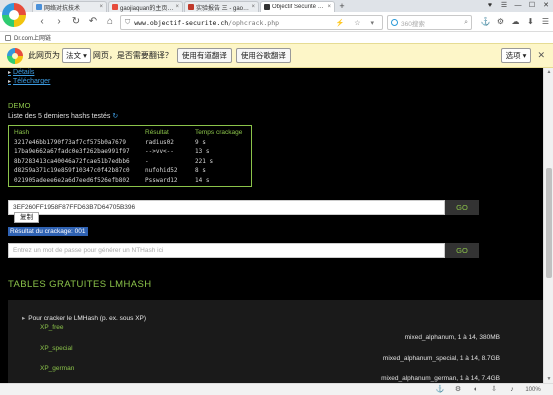  What do you see at coordinates (93, 22) in the screenshot?
I see `undo-close-button: ↶` at bounding box center [93, 22].